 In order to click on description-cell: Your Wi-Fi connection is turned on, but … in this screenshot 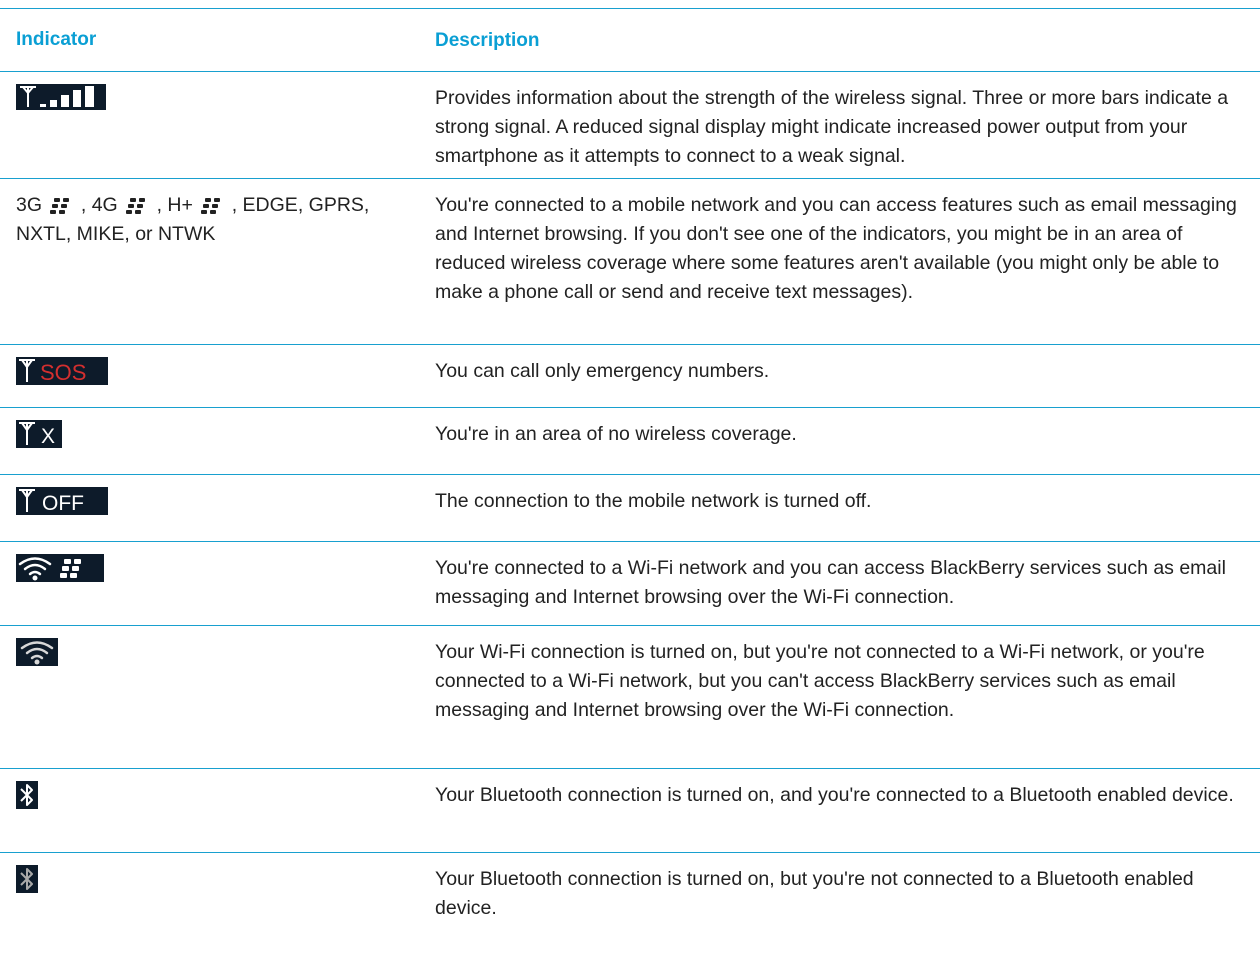, I will do `click(820, 681)`.